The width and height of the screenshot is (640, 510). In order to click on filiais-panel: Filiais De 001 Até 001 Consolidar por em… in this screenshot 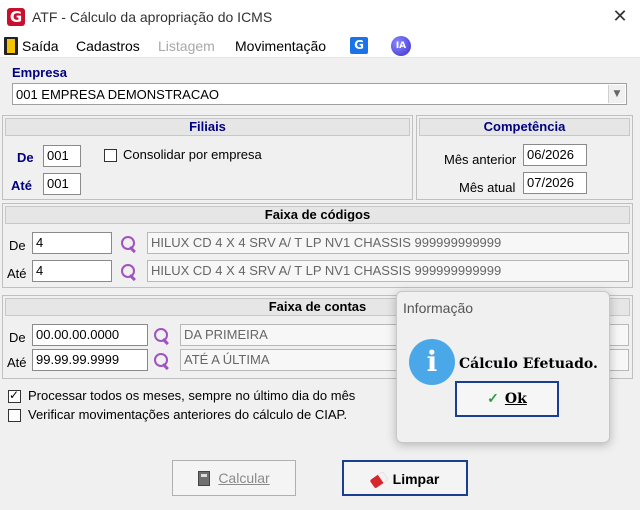, I will do `click(207, 157)`.